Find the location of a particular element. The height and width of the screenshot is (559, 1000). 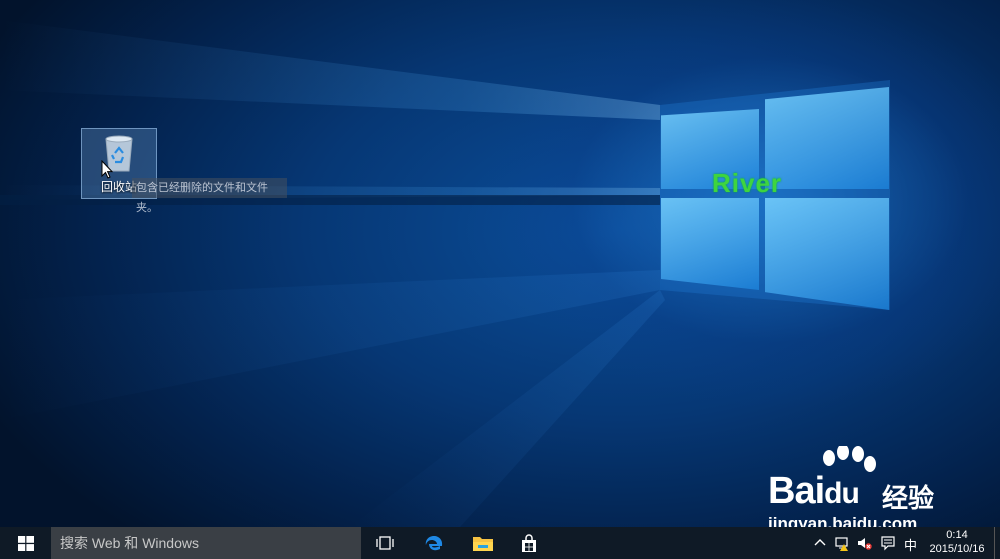

recycle-bin-tooltip: 包含已经删除的文件和文件夹。 is located at coordinates (209, 196).